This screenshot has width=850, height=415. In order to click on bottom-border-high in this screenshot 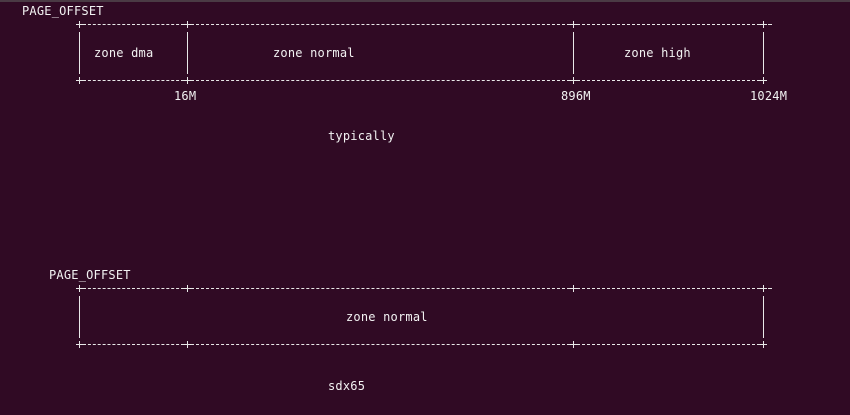, I will do `click(668, 80)`.